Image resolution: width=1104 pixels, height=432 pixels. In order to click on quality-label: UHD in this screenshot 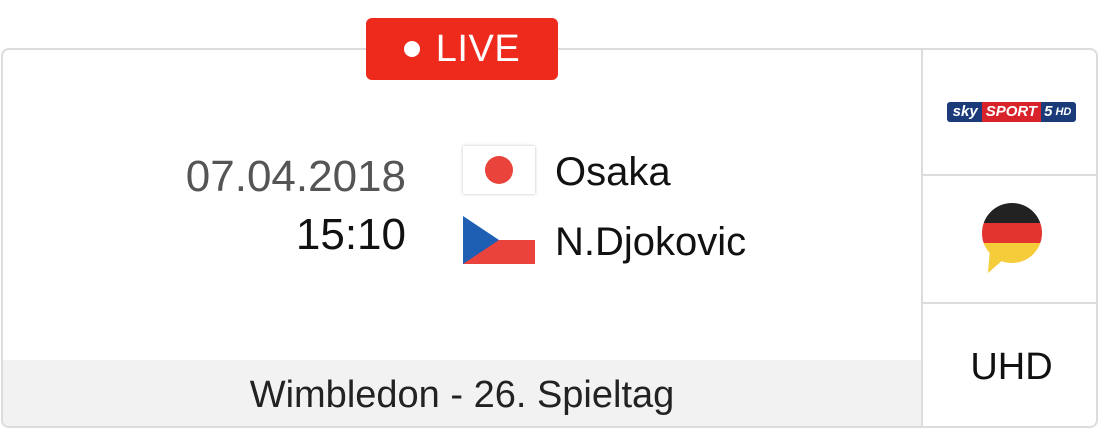, I will do `click(1011, 366)`.